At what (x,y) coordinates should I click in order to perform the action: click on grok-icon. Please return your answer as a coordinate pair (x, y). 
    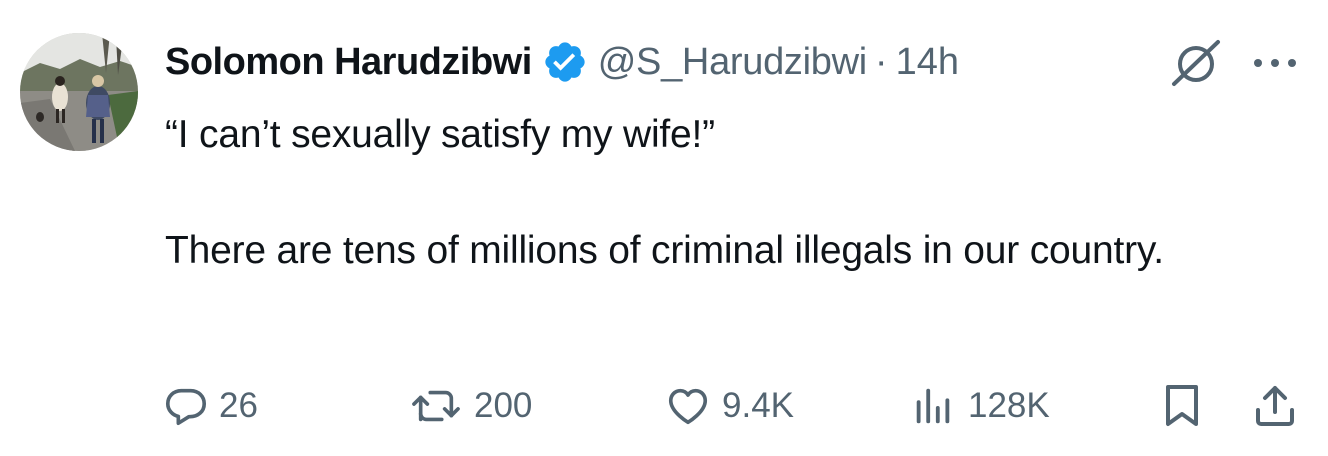
    Looking at the image, I should click on (1196, 63).